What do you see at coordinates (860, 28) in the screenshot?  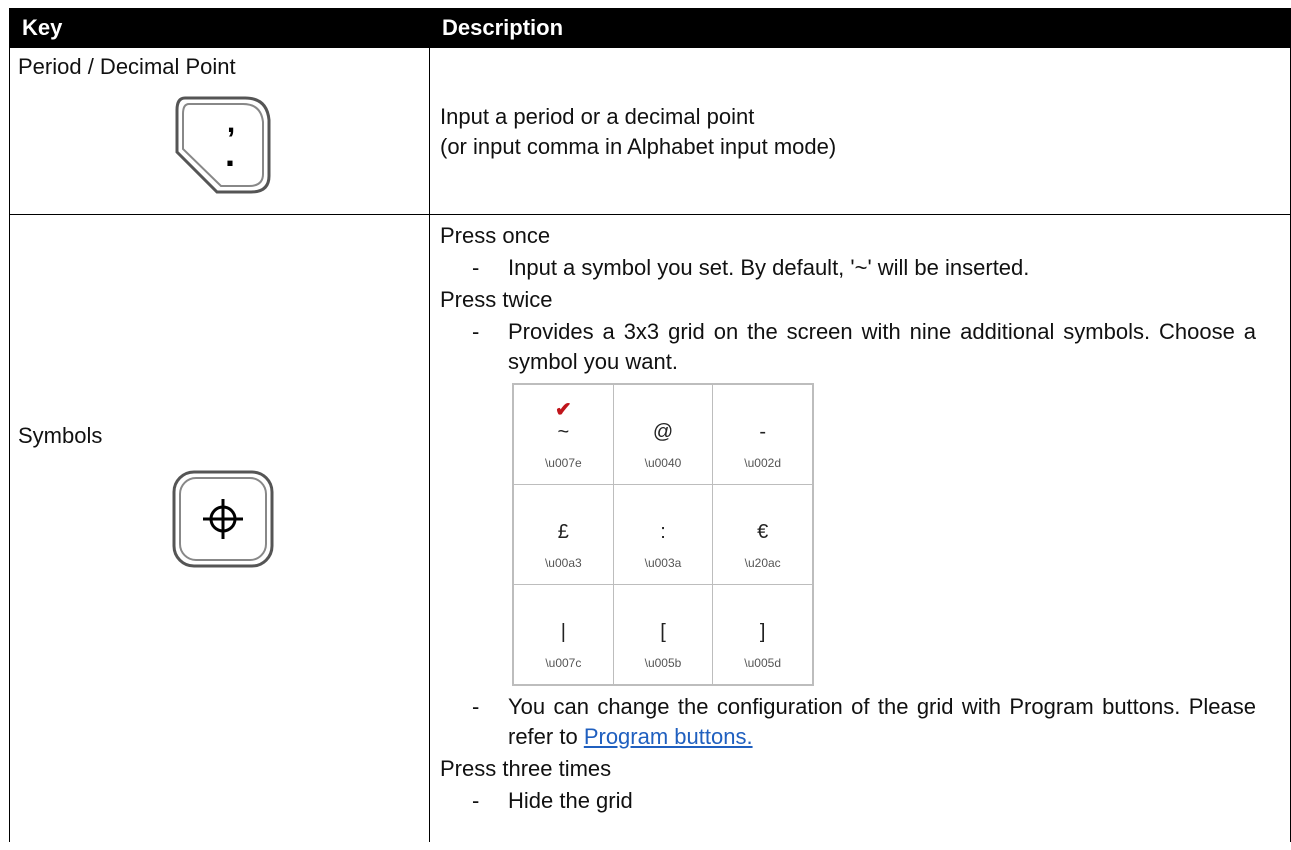 I see `header-description: Description` at bounding box center [860, 28].